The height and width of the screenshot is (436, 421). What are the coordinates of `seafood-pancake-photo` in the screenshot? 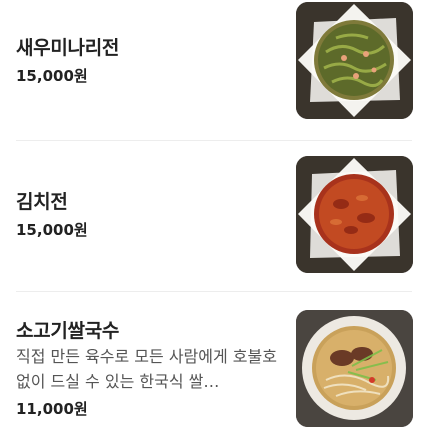 It's located at (354, 60).